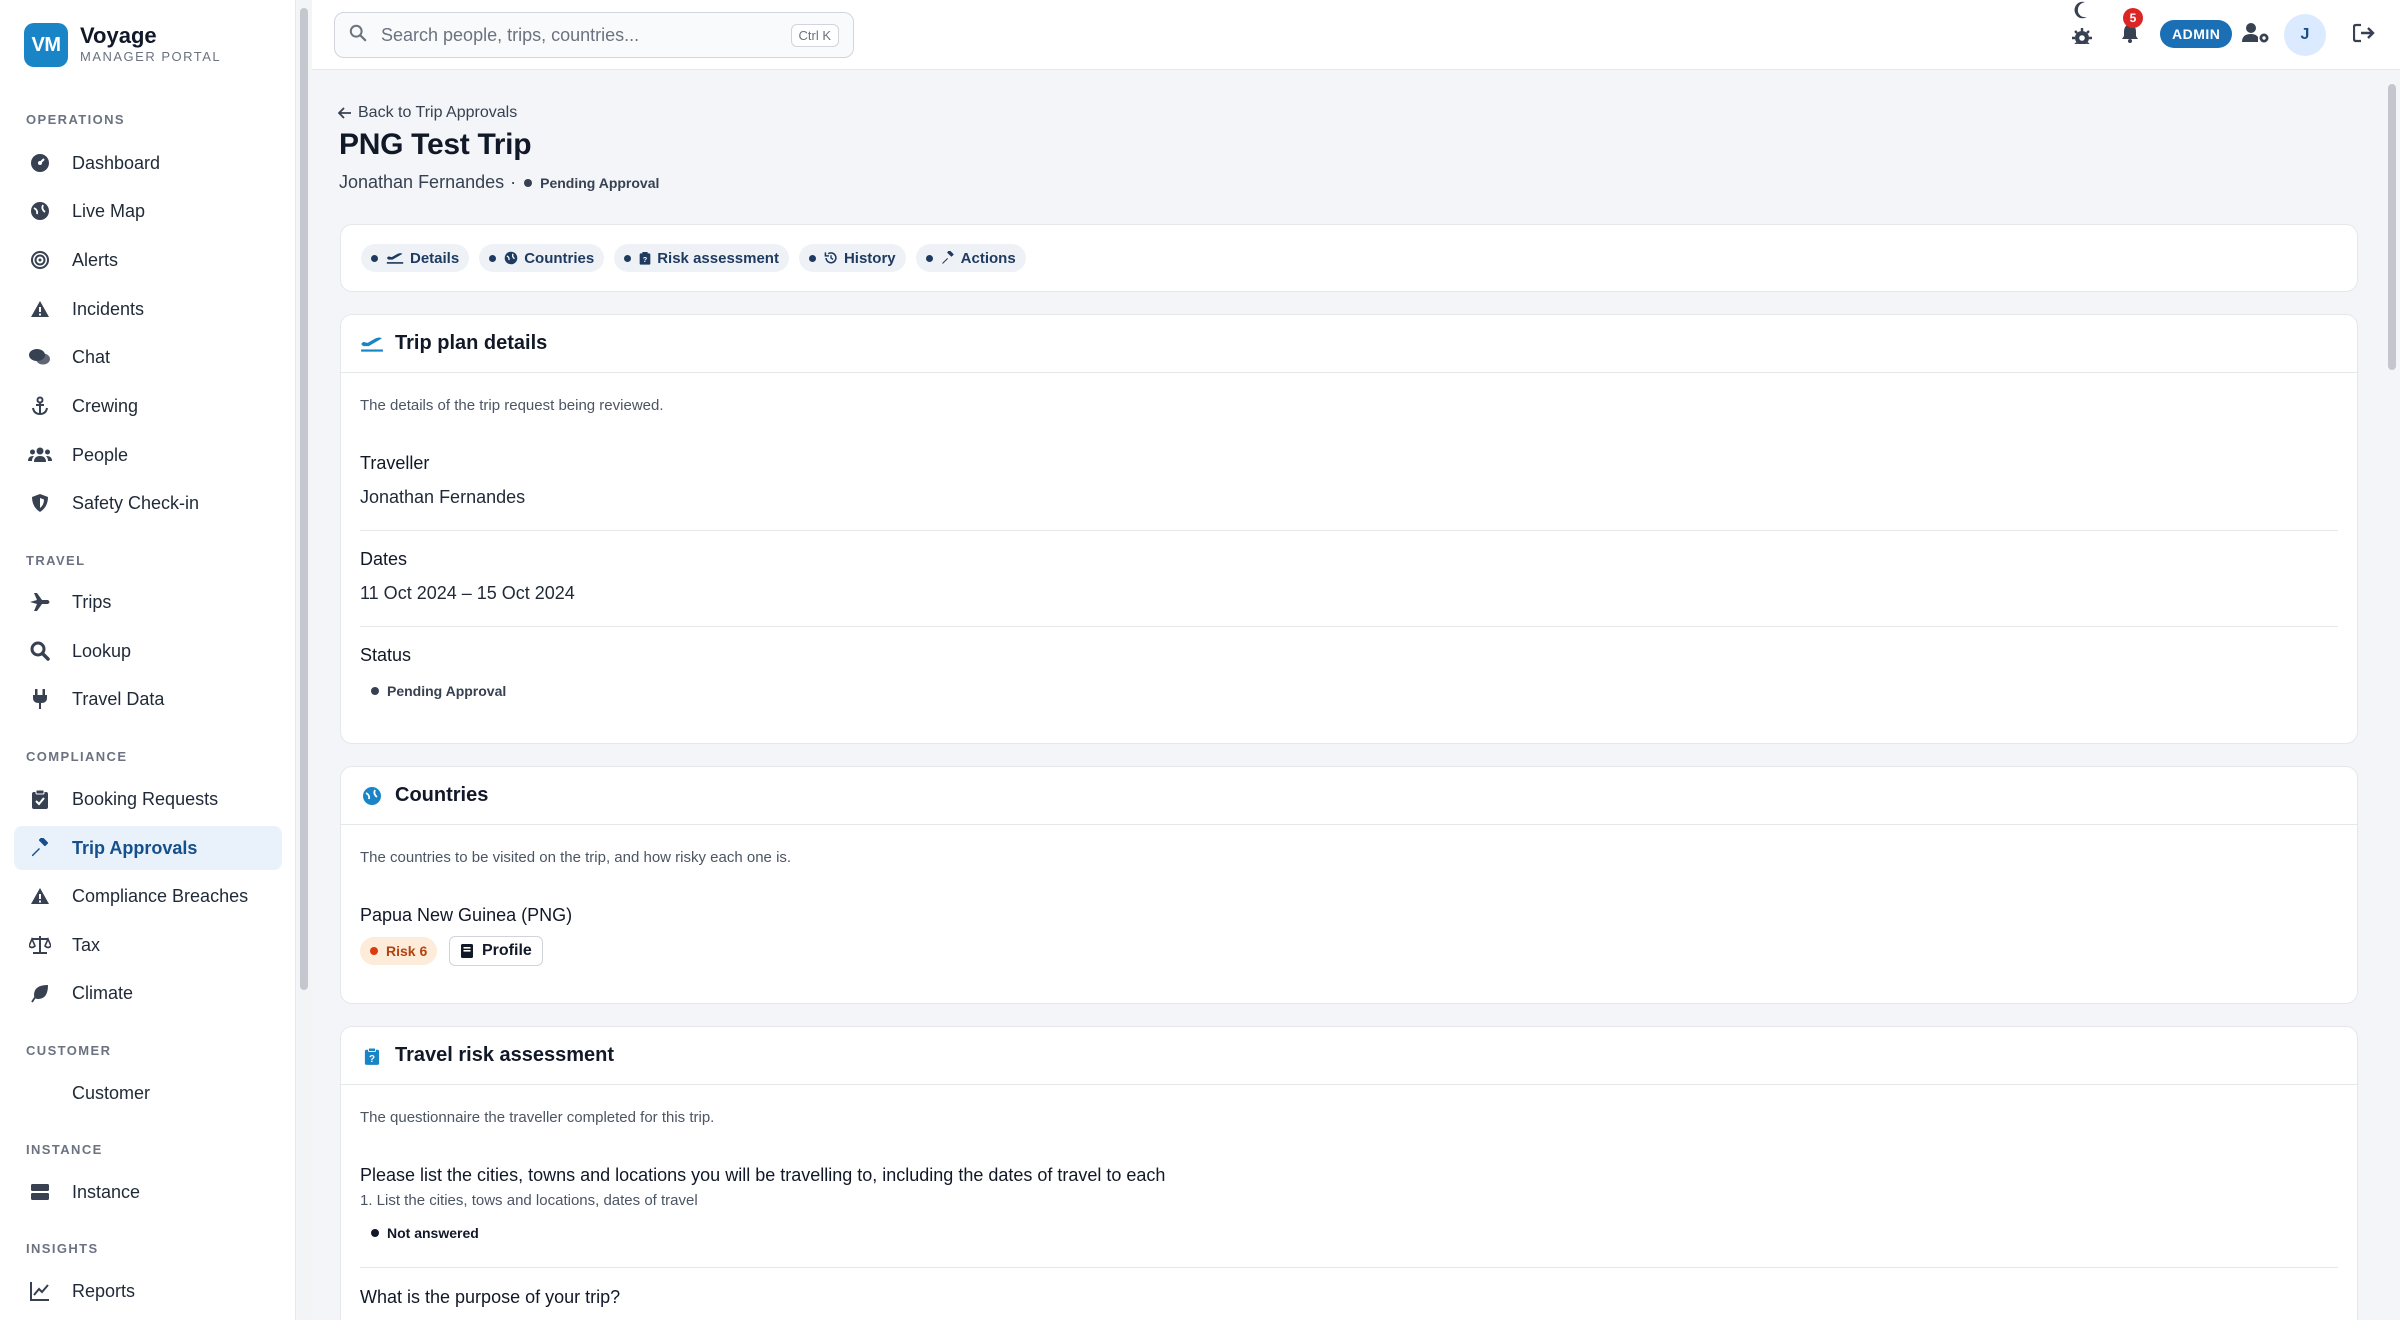 This screenshot has height=1320, width=2400. Describe the element at coordinates (384, 559) in the screenshot. I see `dates-label: Dates` at that location.